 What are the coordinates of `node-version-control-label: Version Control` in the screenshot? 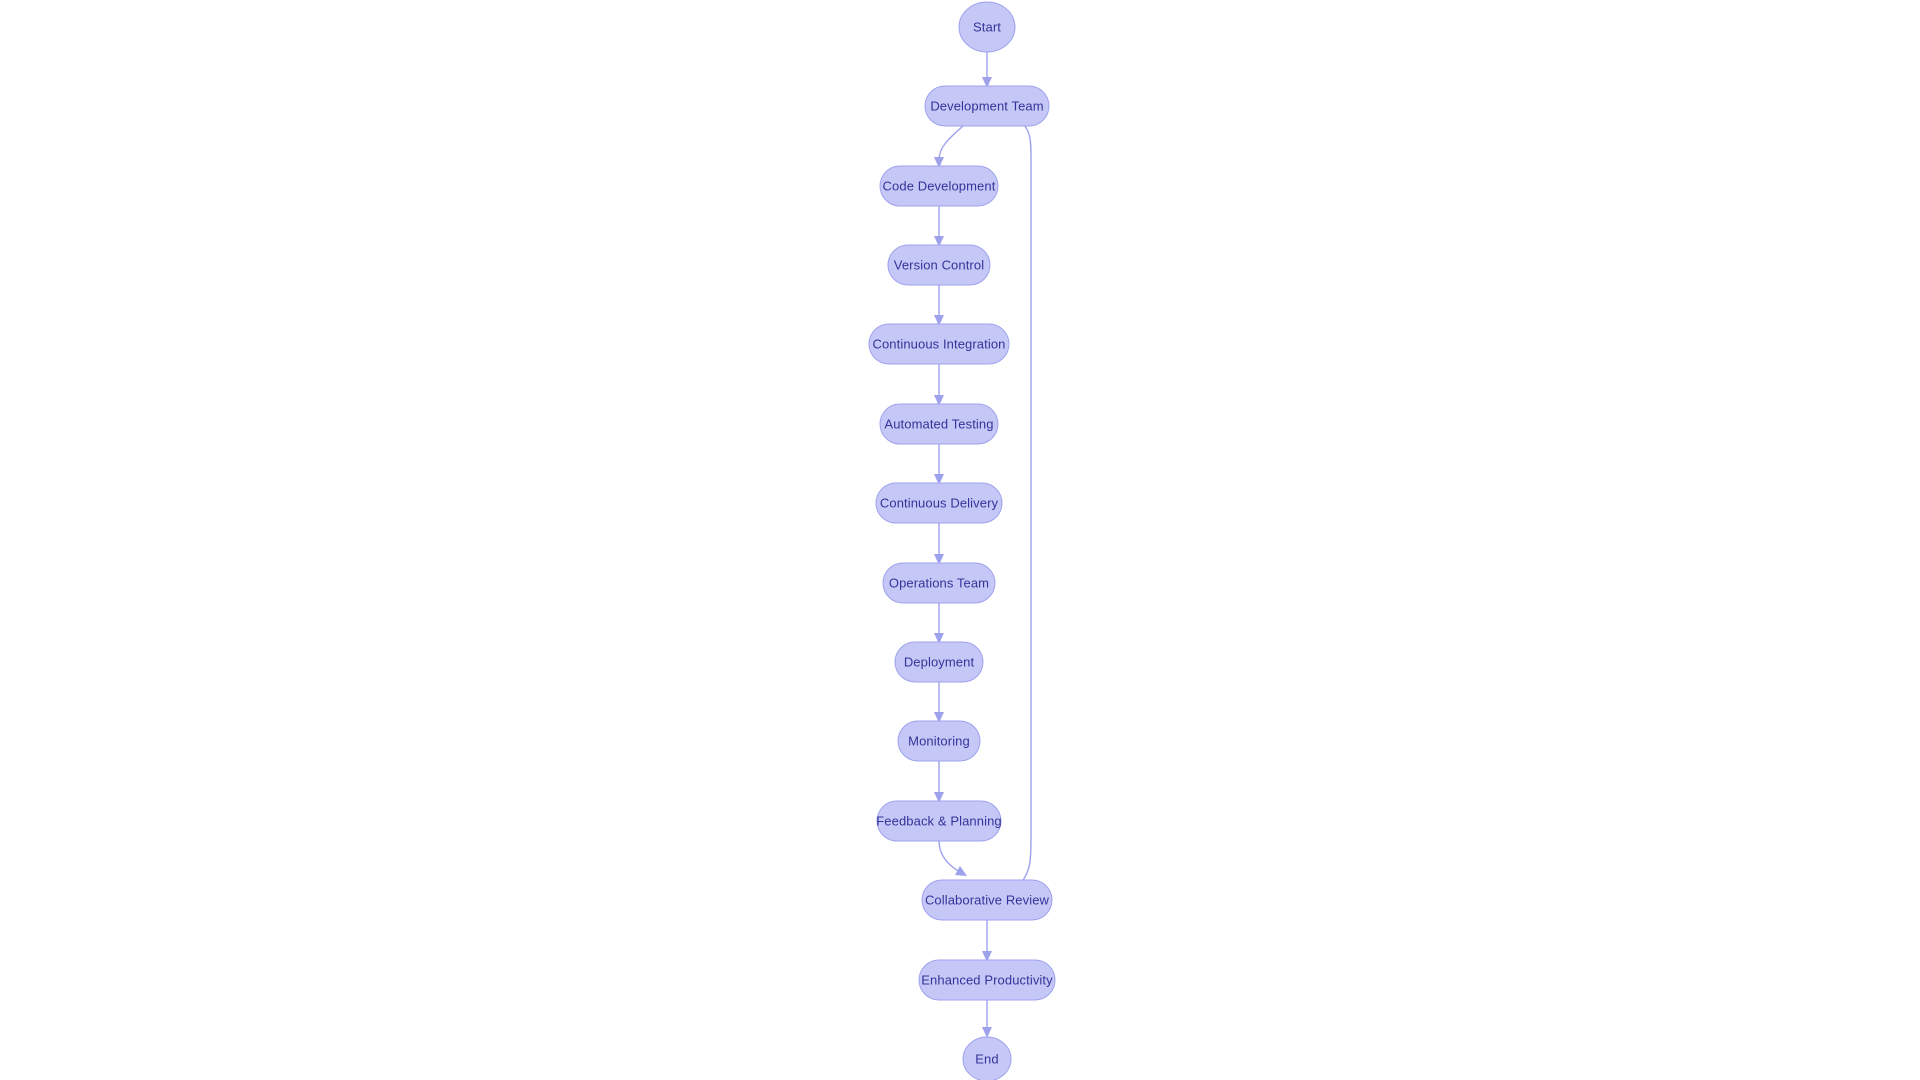 It's located at (939, 264).